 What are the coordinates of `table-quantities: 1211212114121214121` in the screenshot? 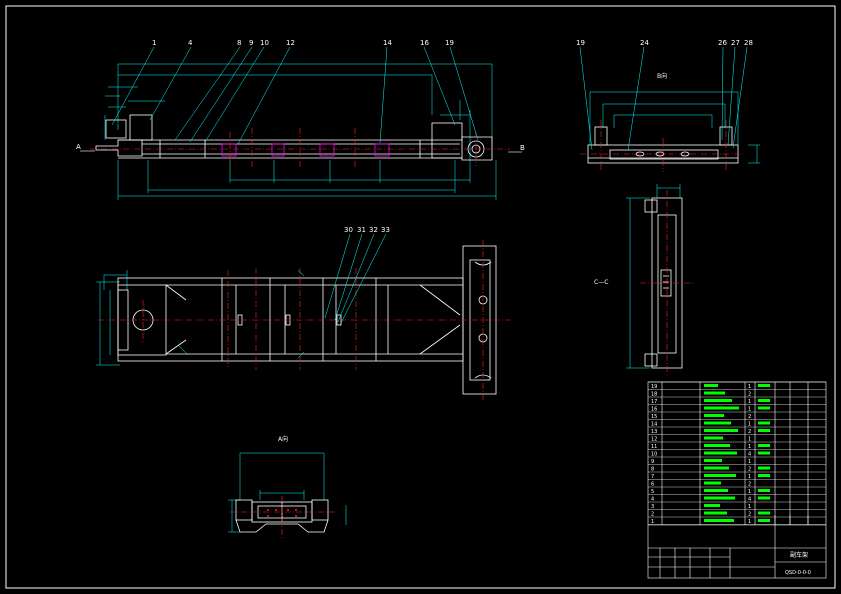 It's located at (749, 454).